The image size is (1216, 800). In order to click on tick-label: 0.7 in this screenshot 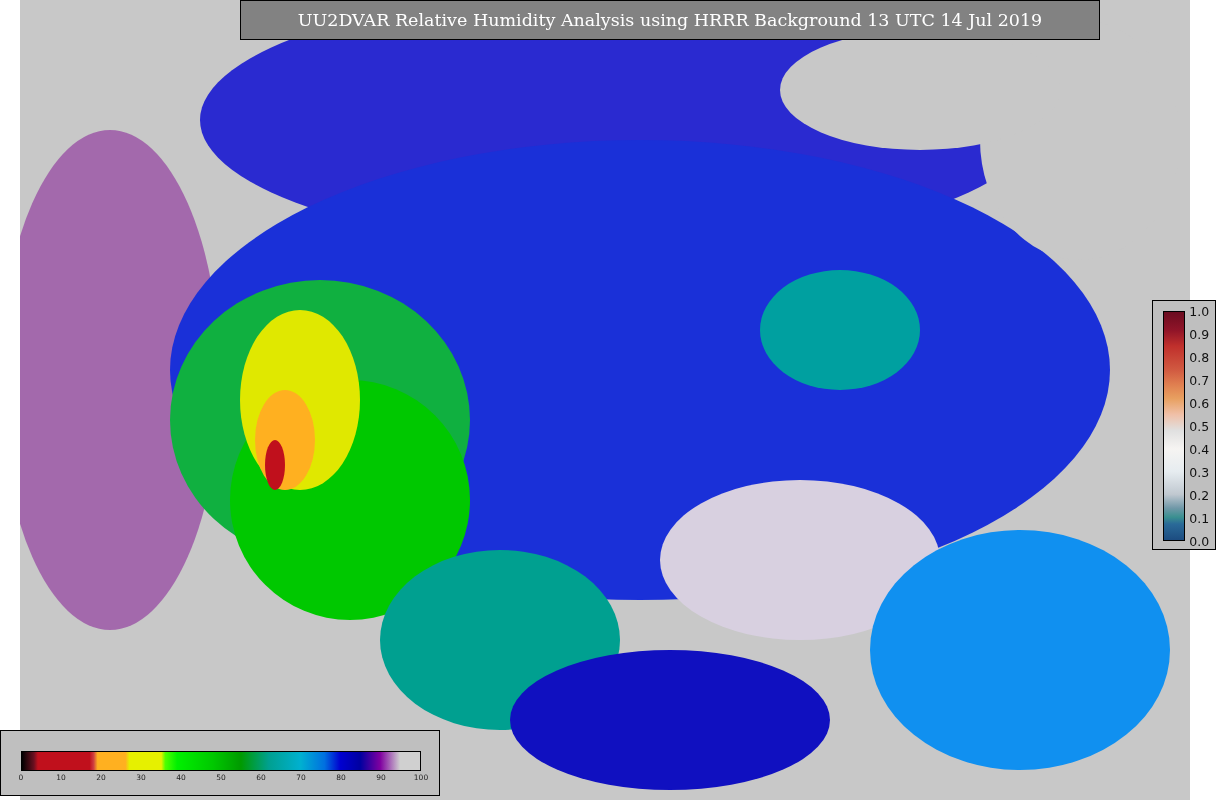, I will do `click(1199, 380)`.